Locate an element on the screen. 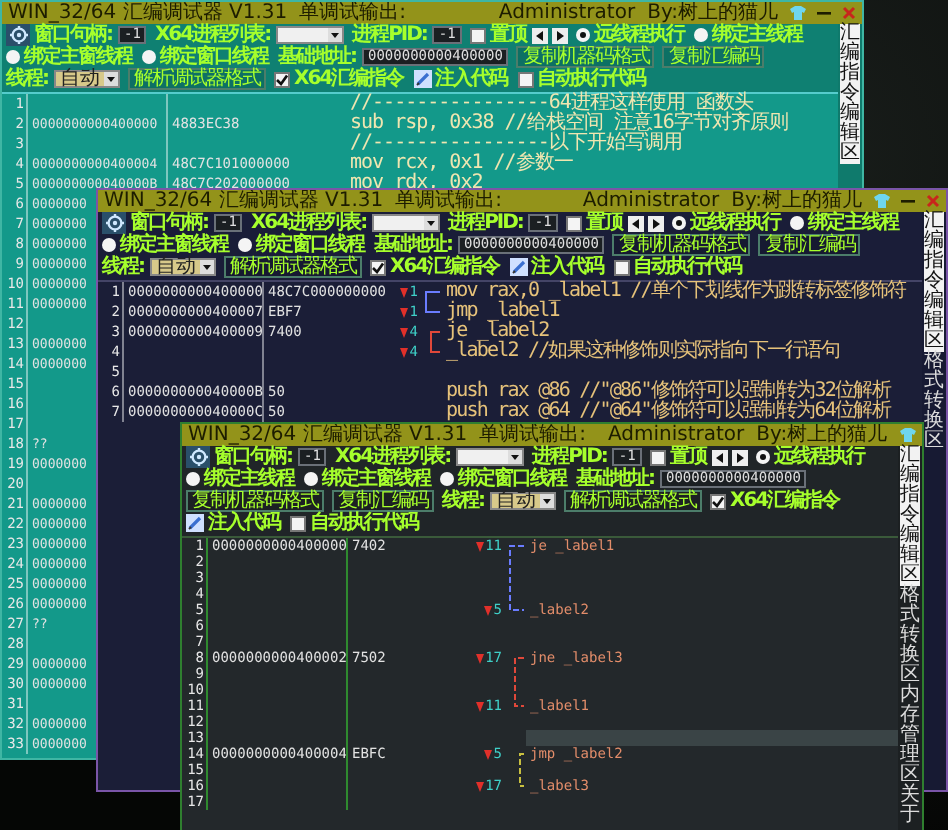 This screenshot has width=948, height=830. code-line: mov rcx, 0x1 //参数一 is located at coordinates (461, 163).